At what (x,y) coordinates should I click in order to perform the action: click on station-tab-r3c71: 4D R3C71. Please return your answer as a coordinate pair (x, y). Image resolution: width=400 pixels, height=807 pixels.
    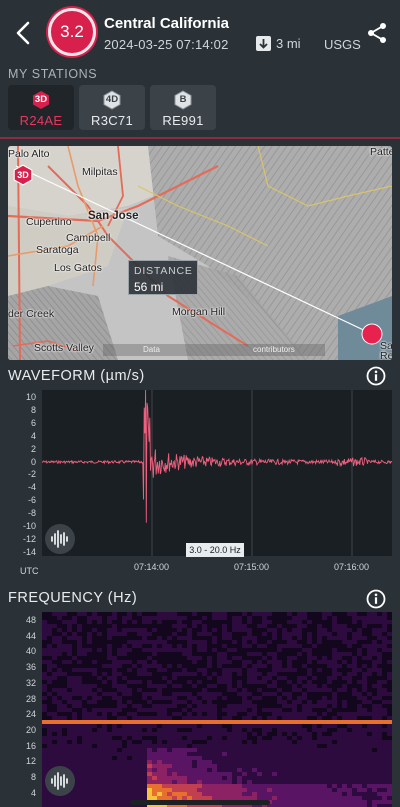
    Looking at the image, I should click on (112, 107).